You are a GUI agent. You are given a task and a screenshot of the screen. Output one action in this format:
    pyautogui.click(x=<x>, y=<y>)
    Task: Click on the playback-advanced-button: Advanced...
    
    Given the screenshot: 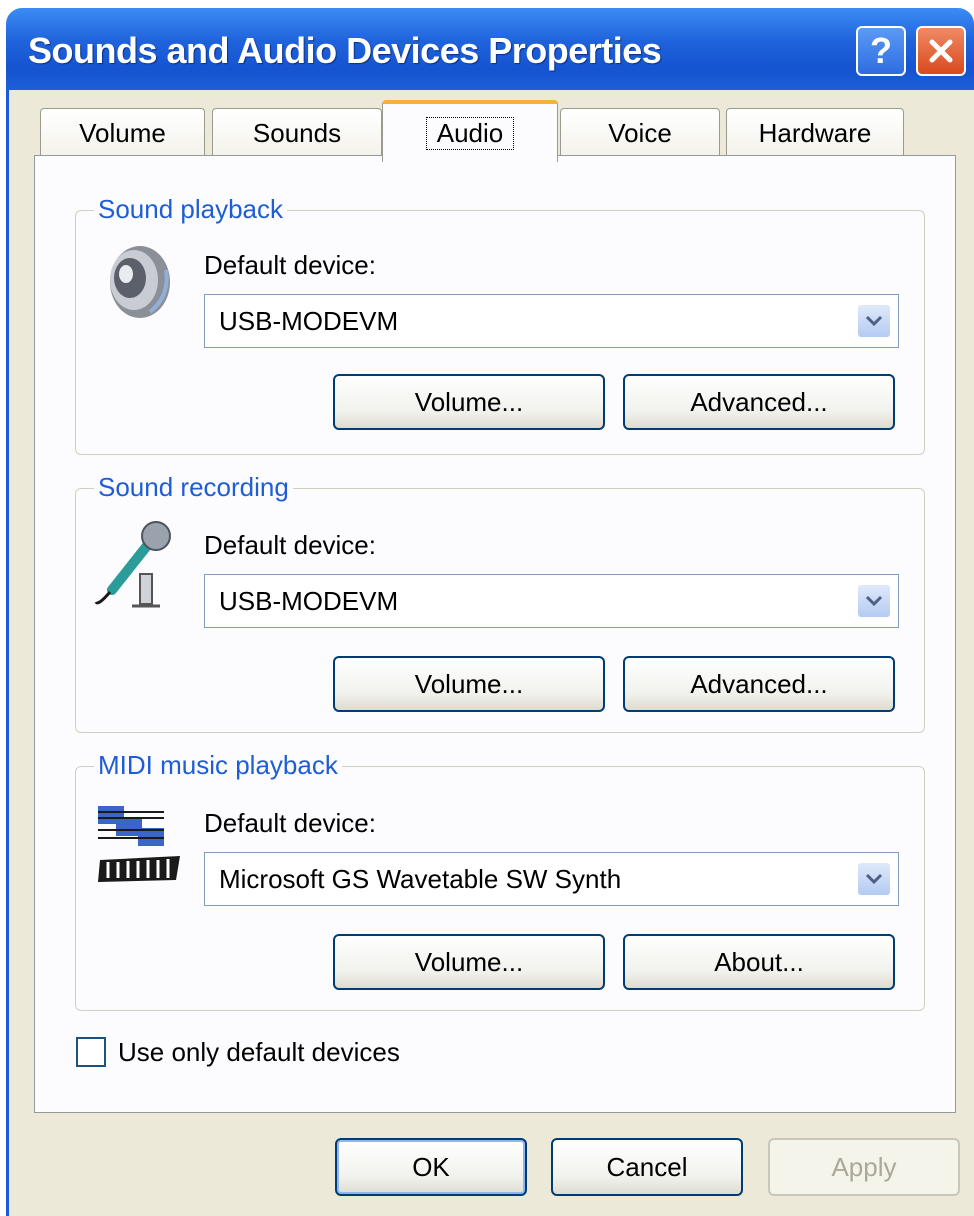 What is the action you would take?
    pyautogui.click(x=759, y=402)
    